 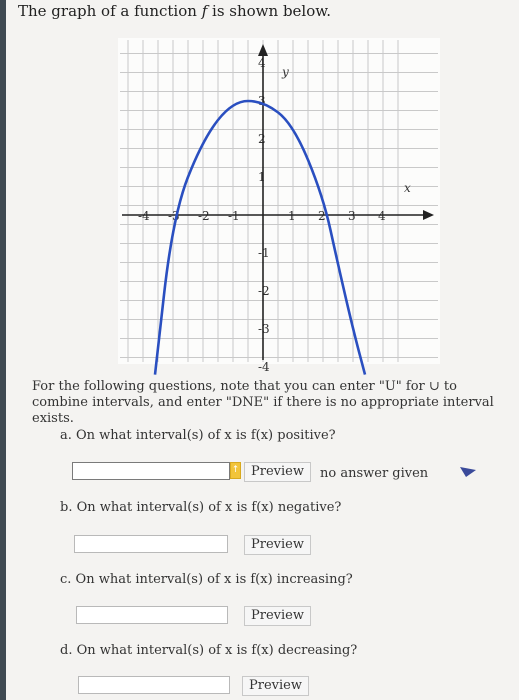 What do you see at coordinates (262, 177) in the screenshot?
I see `y-tick-label: 1` at bounding box center [262, 177].